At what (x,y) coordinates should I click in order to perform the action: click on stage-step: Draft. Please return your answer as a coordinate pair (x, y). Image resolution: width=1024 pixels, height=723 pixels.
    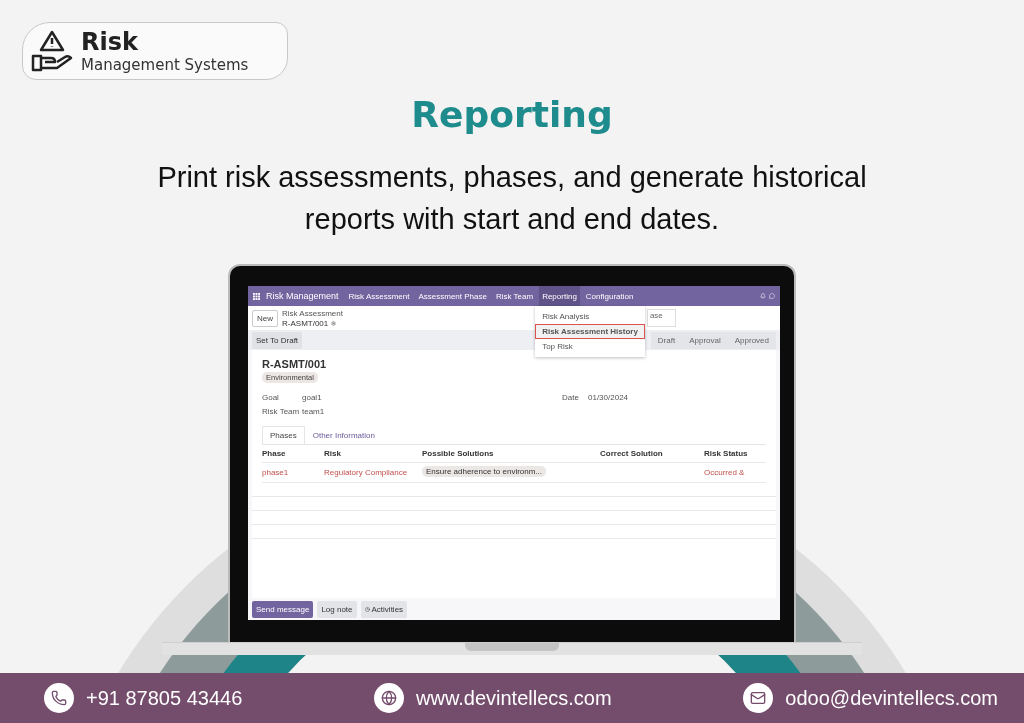
    Looking at the image, I should click on (666, 340).